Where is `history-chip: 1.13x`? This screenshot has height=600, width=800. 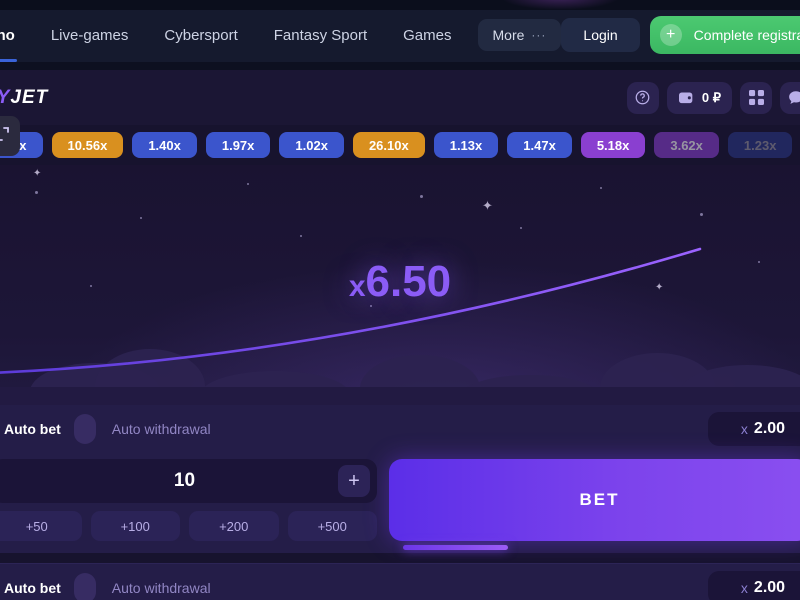 history-chip: 1.13x is located at coordinates (466, 145).